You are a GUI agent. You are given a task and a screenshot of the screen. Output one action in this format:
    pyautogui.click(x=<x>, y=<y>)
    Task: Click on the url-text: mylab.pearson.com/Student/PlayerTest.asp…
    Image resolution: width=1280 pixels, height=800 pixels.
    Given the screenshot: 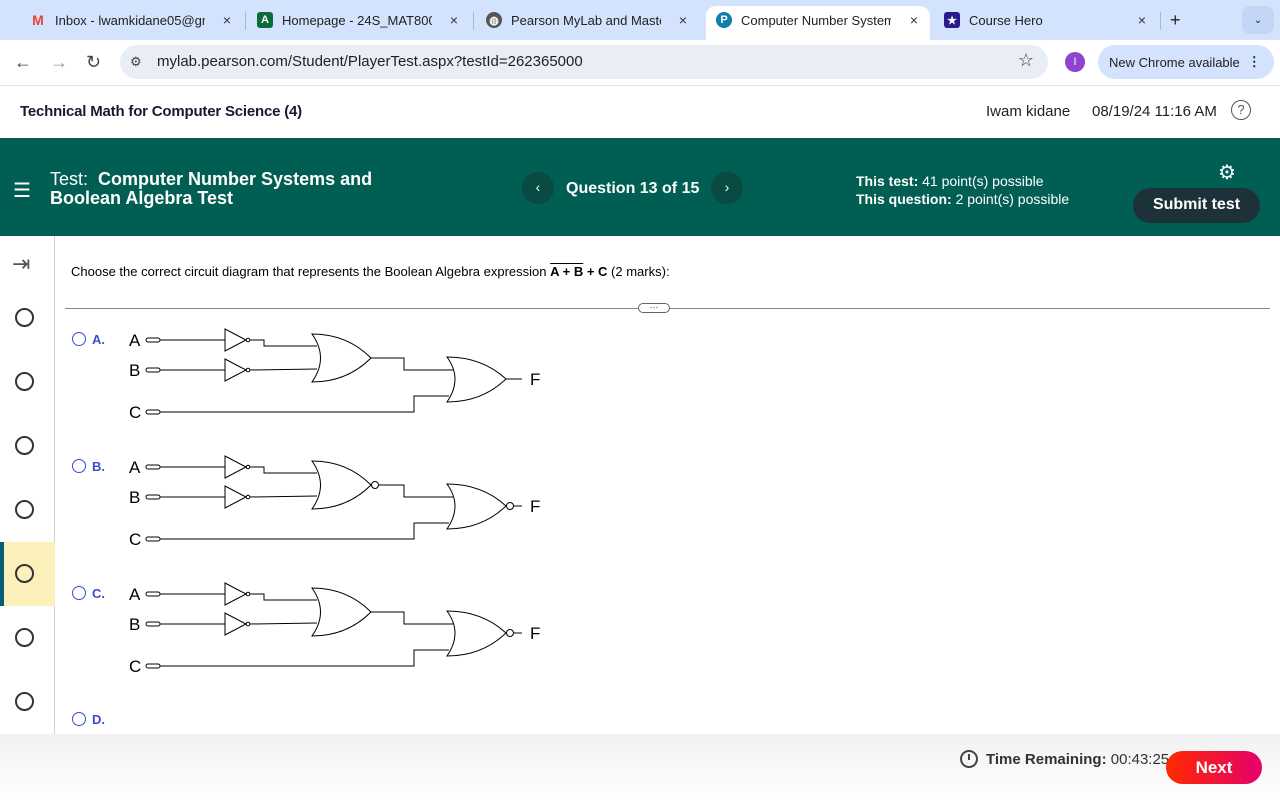 What is the action you would take?
    pyautogui.click(x=370, y=61)
    